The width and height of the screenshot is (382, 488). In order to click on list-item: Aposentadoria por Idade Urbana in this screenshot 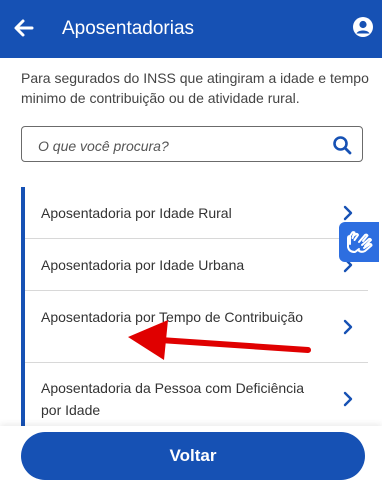, I will do `click(196, 265)`.